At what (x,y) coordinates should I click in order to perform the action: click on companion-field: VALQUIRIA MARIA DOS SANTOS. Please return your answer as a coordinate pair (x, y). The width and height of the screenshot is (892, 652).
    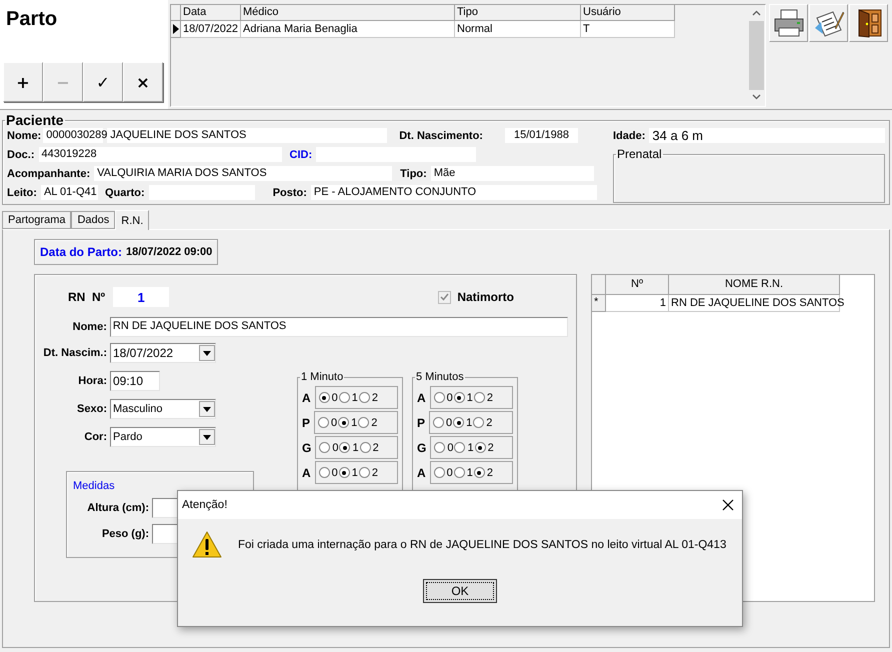
    Looking at the image, I should click on (243, 173).